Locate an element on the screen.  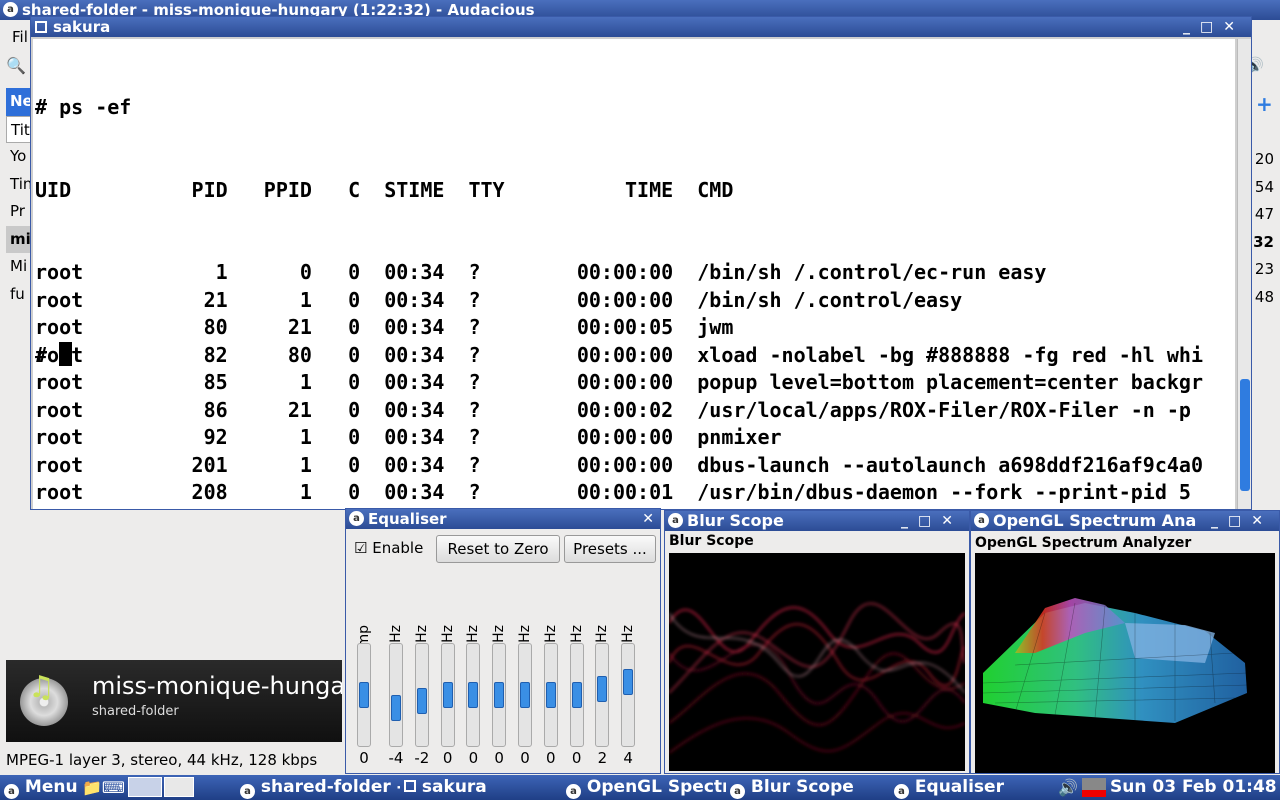
sakura-title: sakura is located at coordinates (82, 27).